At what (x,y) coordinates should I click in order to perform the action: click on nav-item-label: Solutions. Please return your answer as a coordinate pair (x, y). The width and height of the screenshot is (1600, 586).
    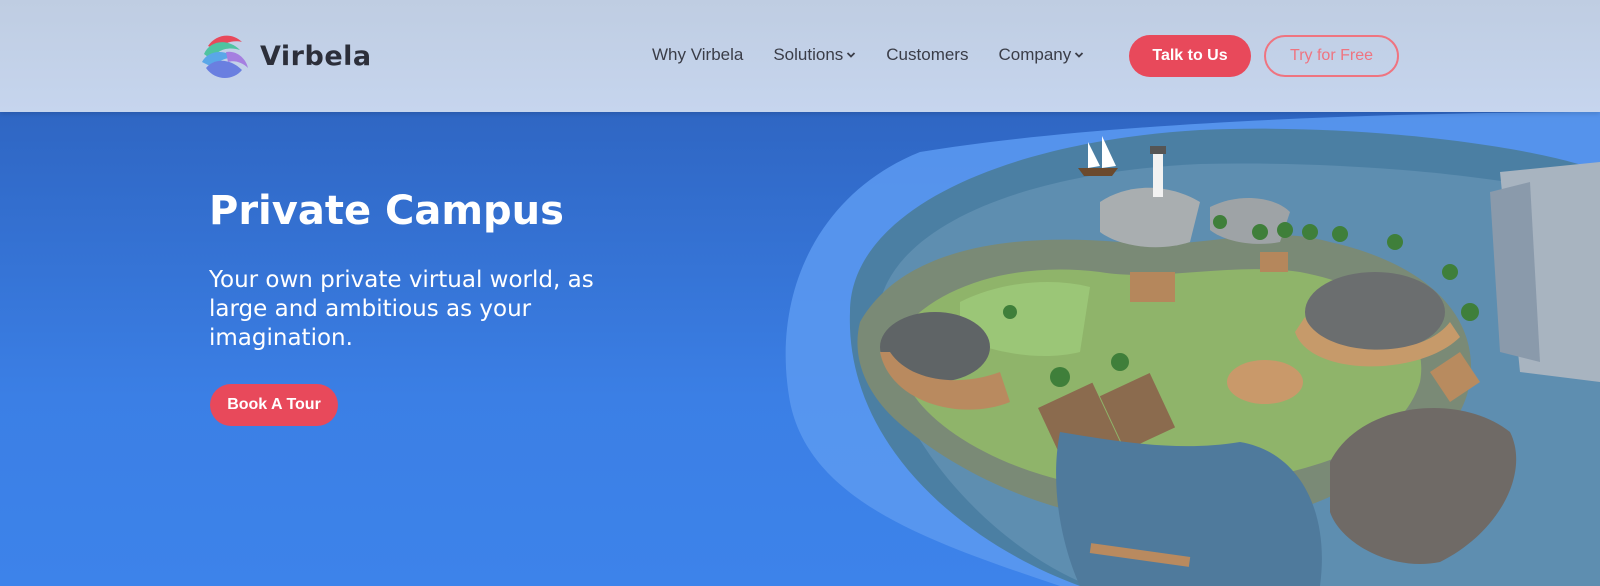
    Looking at the image, I should click on (808, 54).